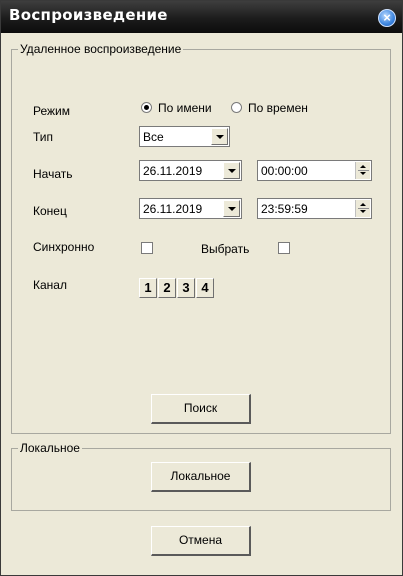 The image size is (403, 576). What do you see at coordinates (284, 248) in the screenshot?
I see `select-checkbox` at bounding box center [284, 248].